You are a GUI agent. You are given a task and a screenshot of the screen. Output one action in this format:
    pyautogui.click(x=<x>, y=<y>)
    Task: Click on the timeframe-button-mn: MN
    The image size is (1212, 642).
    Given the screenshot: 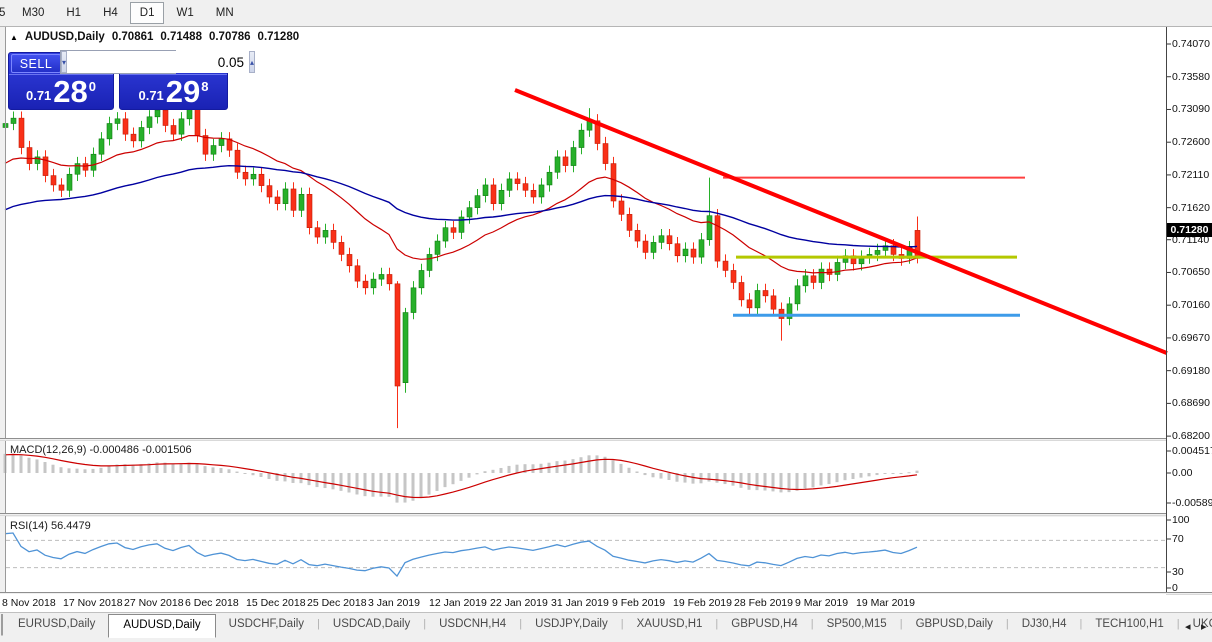 What is the action you would take?
    pyautogui.click(x=225, y=13)
    